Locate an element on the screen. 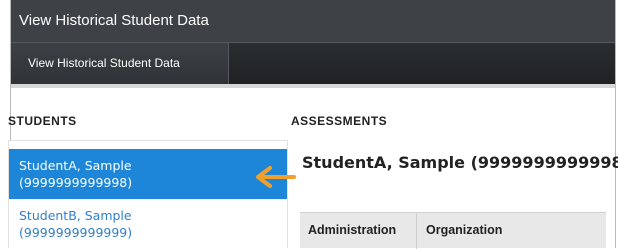 The image size is (618, 249). student-id: (9999999999998) is located at coordinates (76, 182).